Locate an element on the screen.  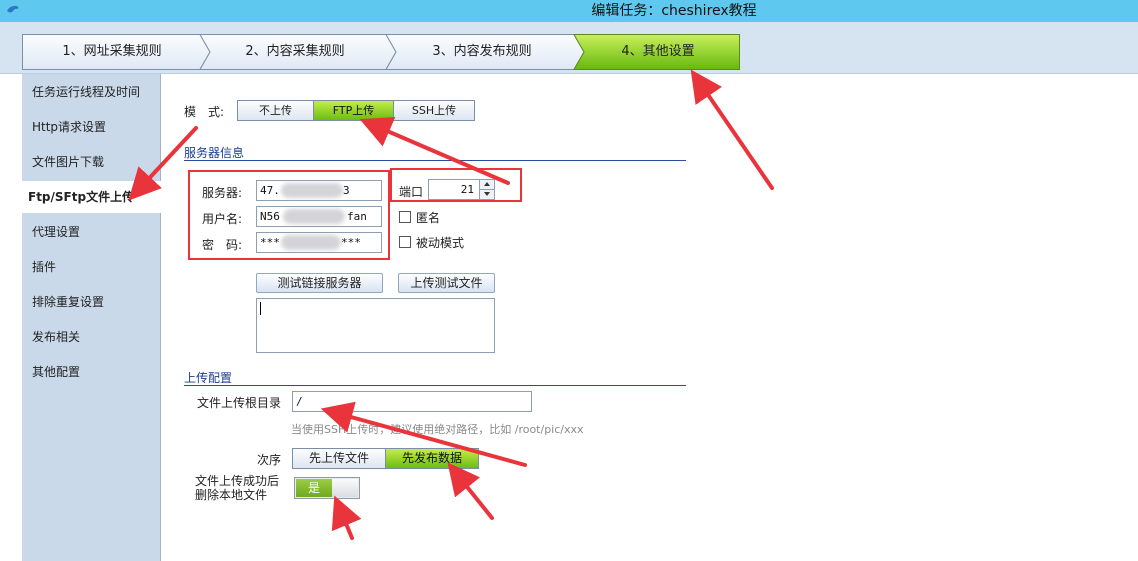
anonymous-checkbox is located at coordinates (405, 217).